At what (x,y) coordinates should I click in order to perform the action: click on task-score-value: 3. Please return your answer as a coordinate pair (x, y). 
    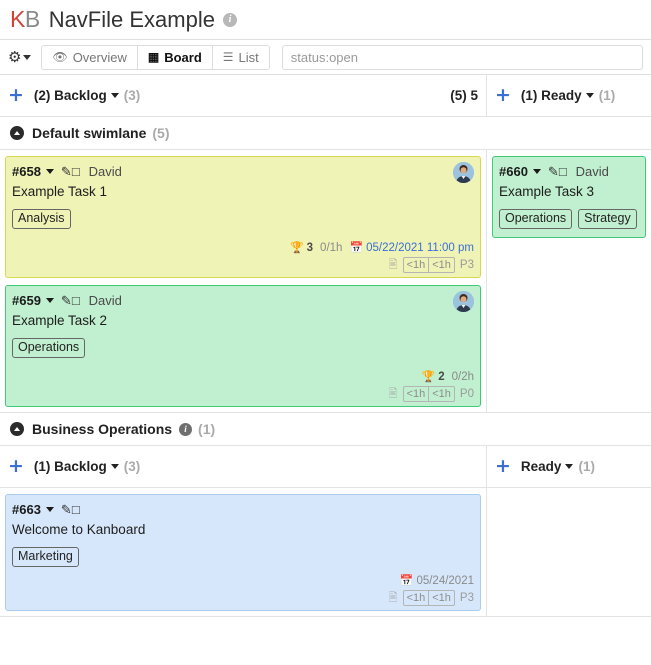
    Looking at the image, I should click on (310, 248).